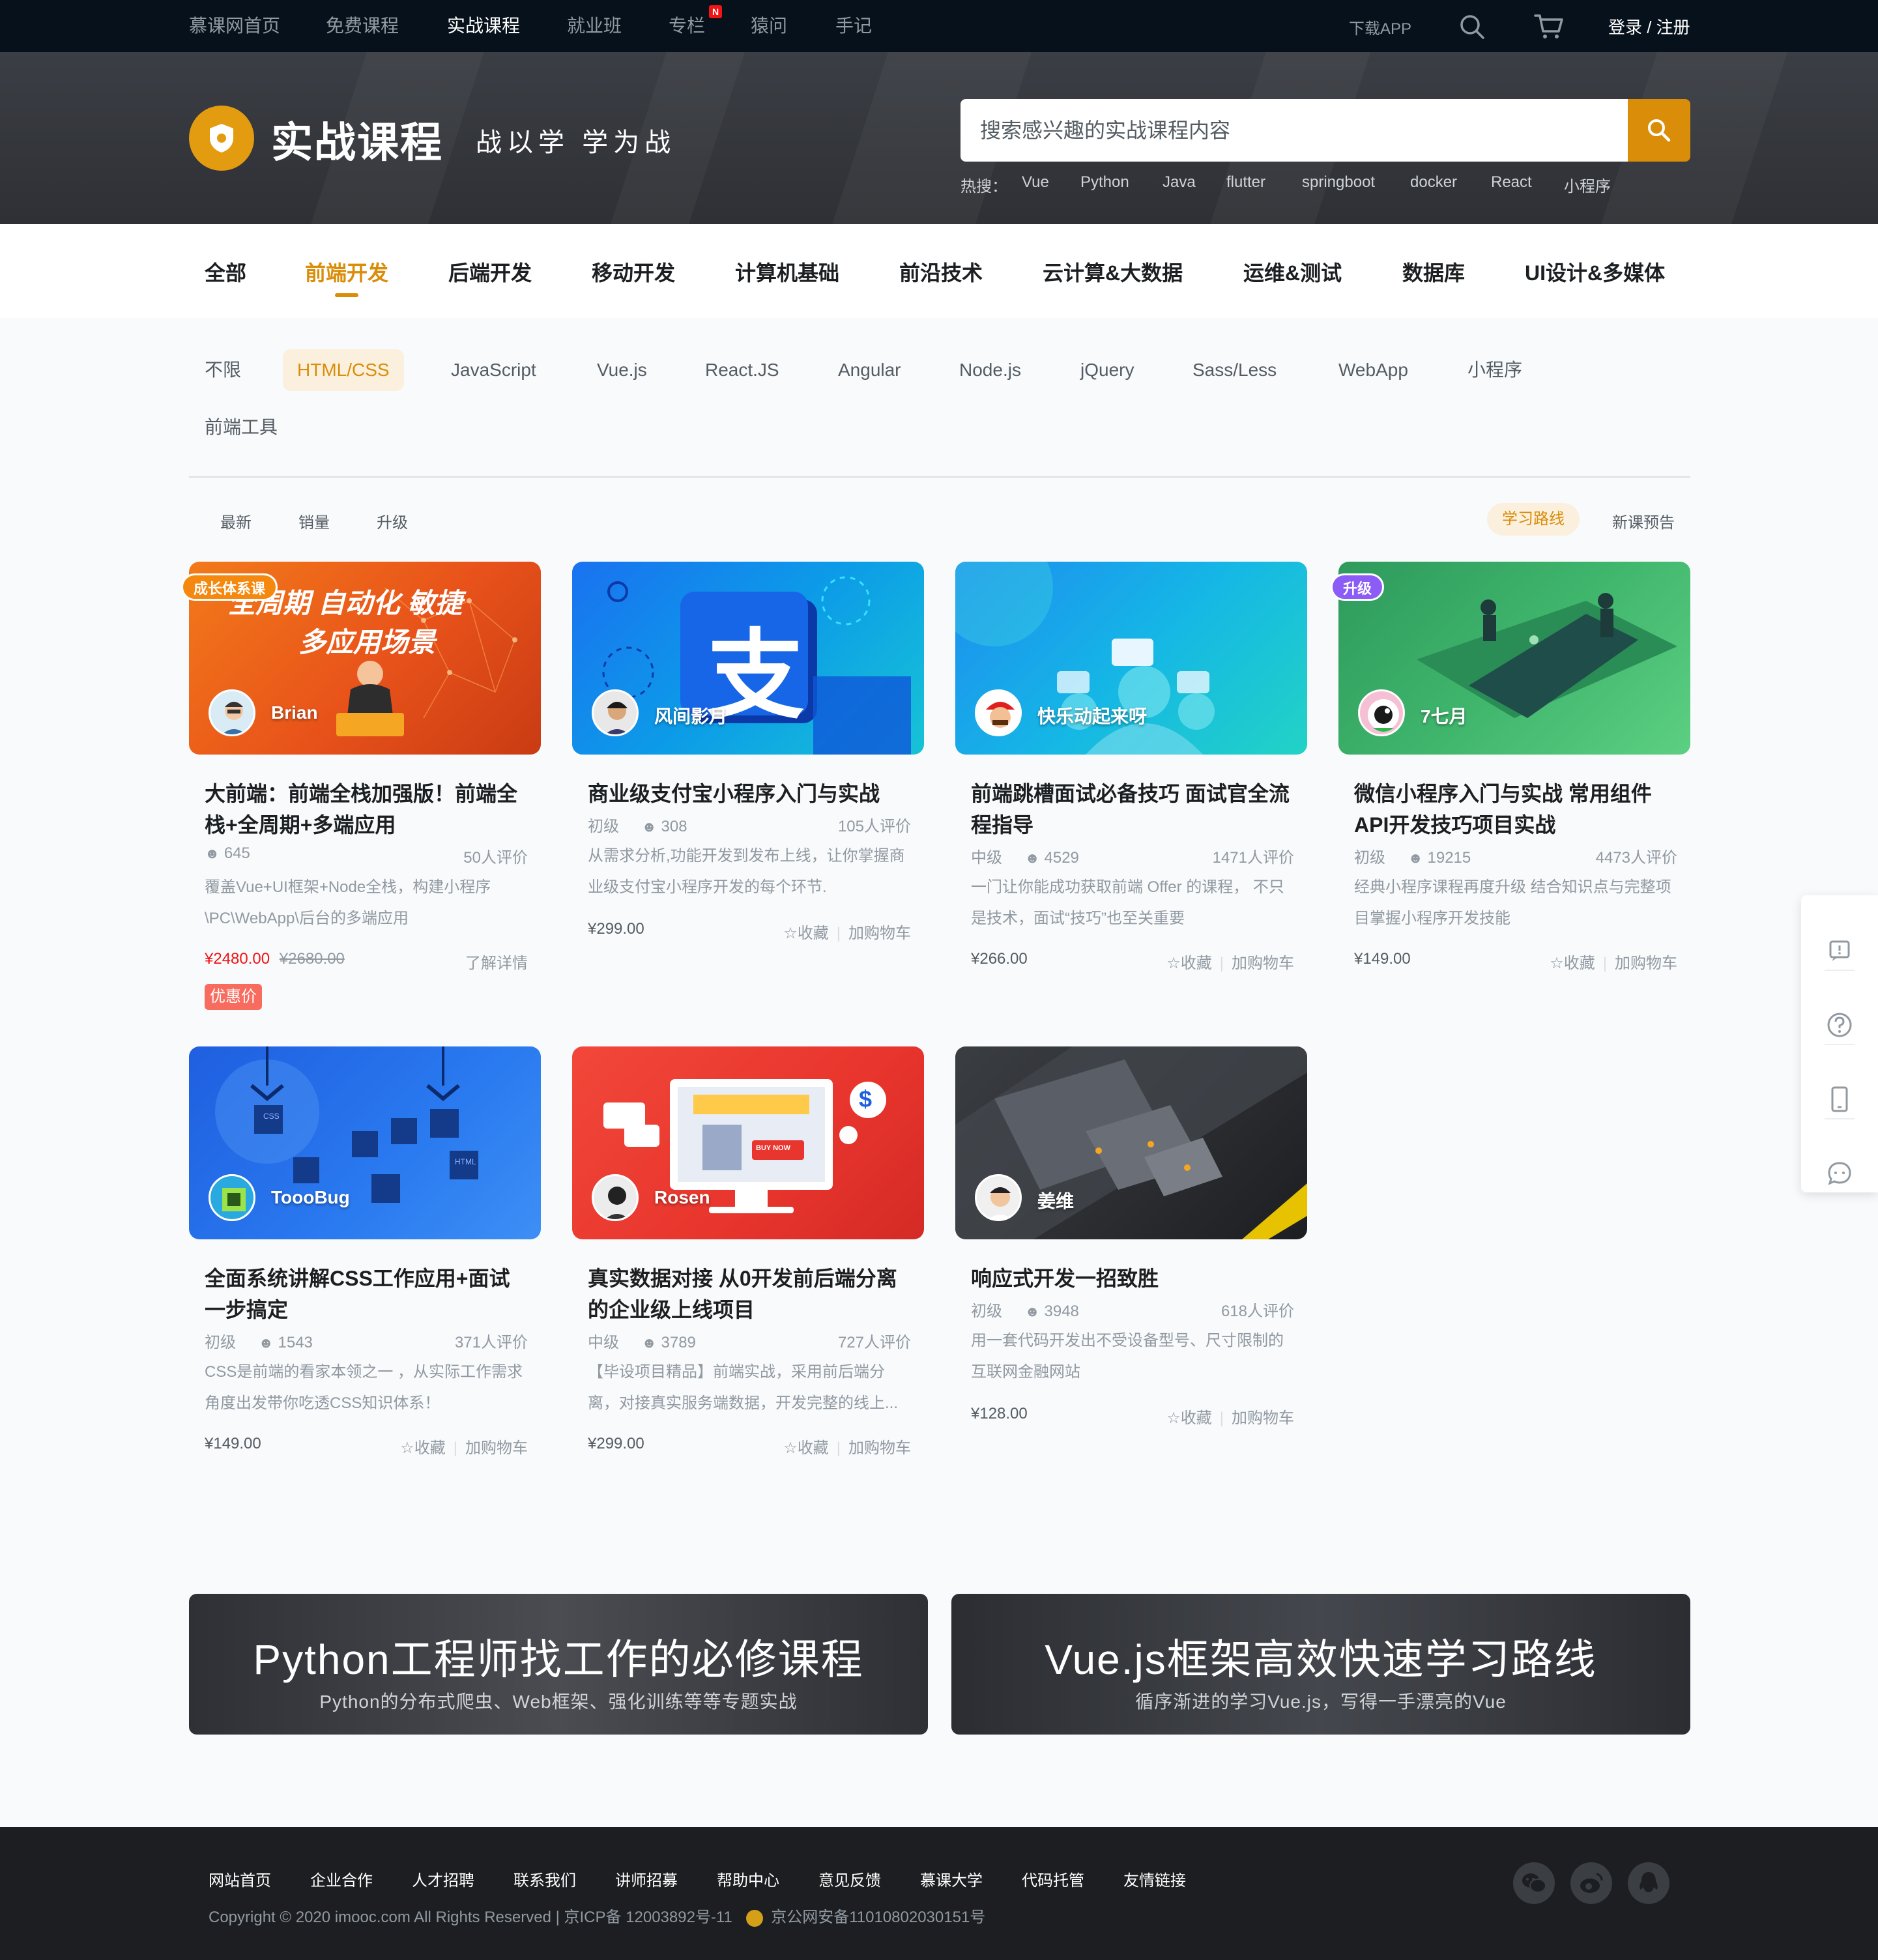  I want to click on subcategory-webapp: WebApp, so click(1373, 370).